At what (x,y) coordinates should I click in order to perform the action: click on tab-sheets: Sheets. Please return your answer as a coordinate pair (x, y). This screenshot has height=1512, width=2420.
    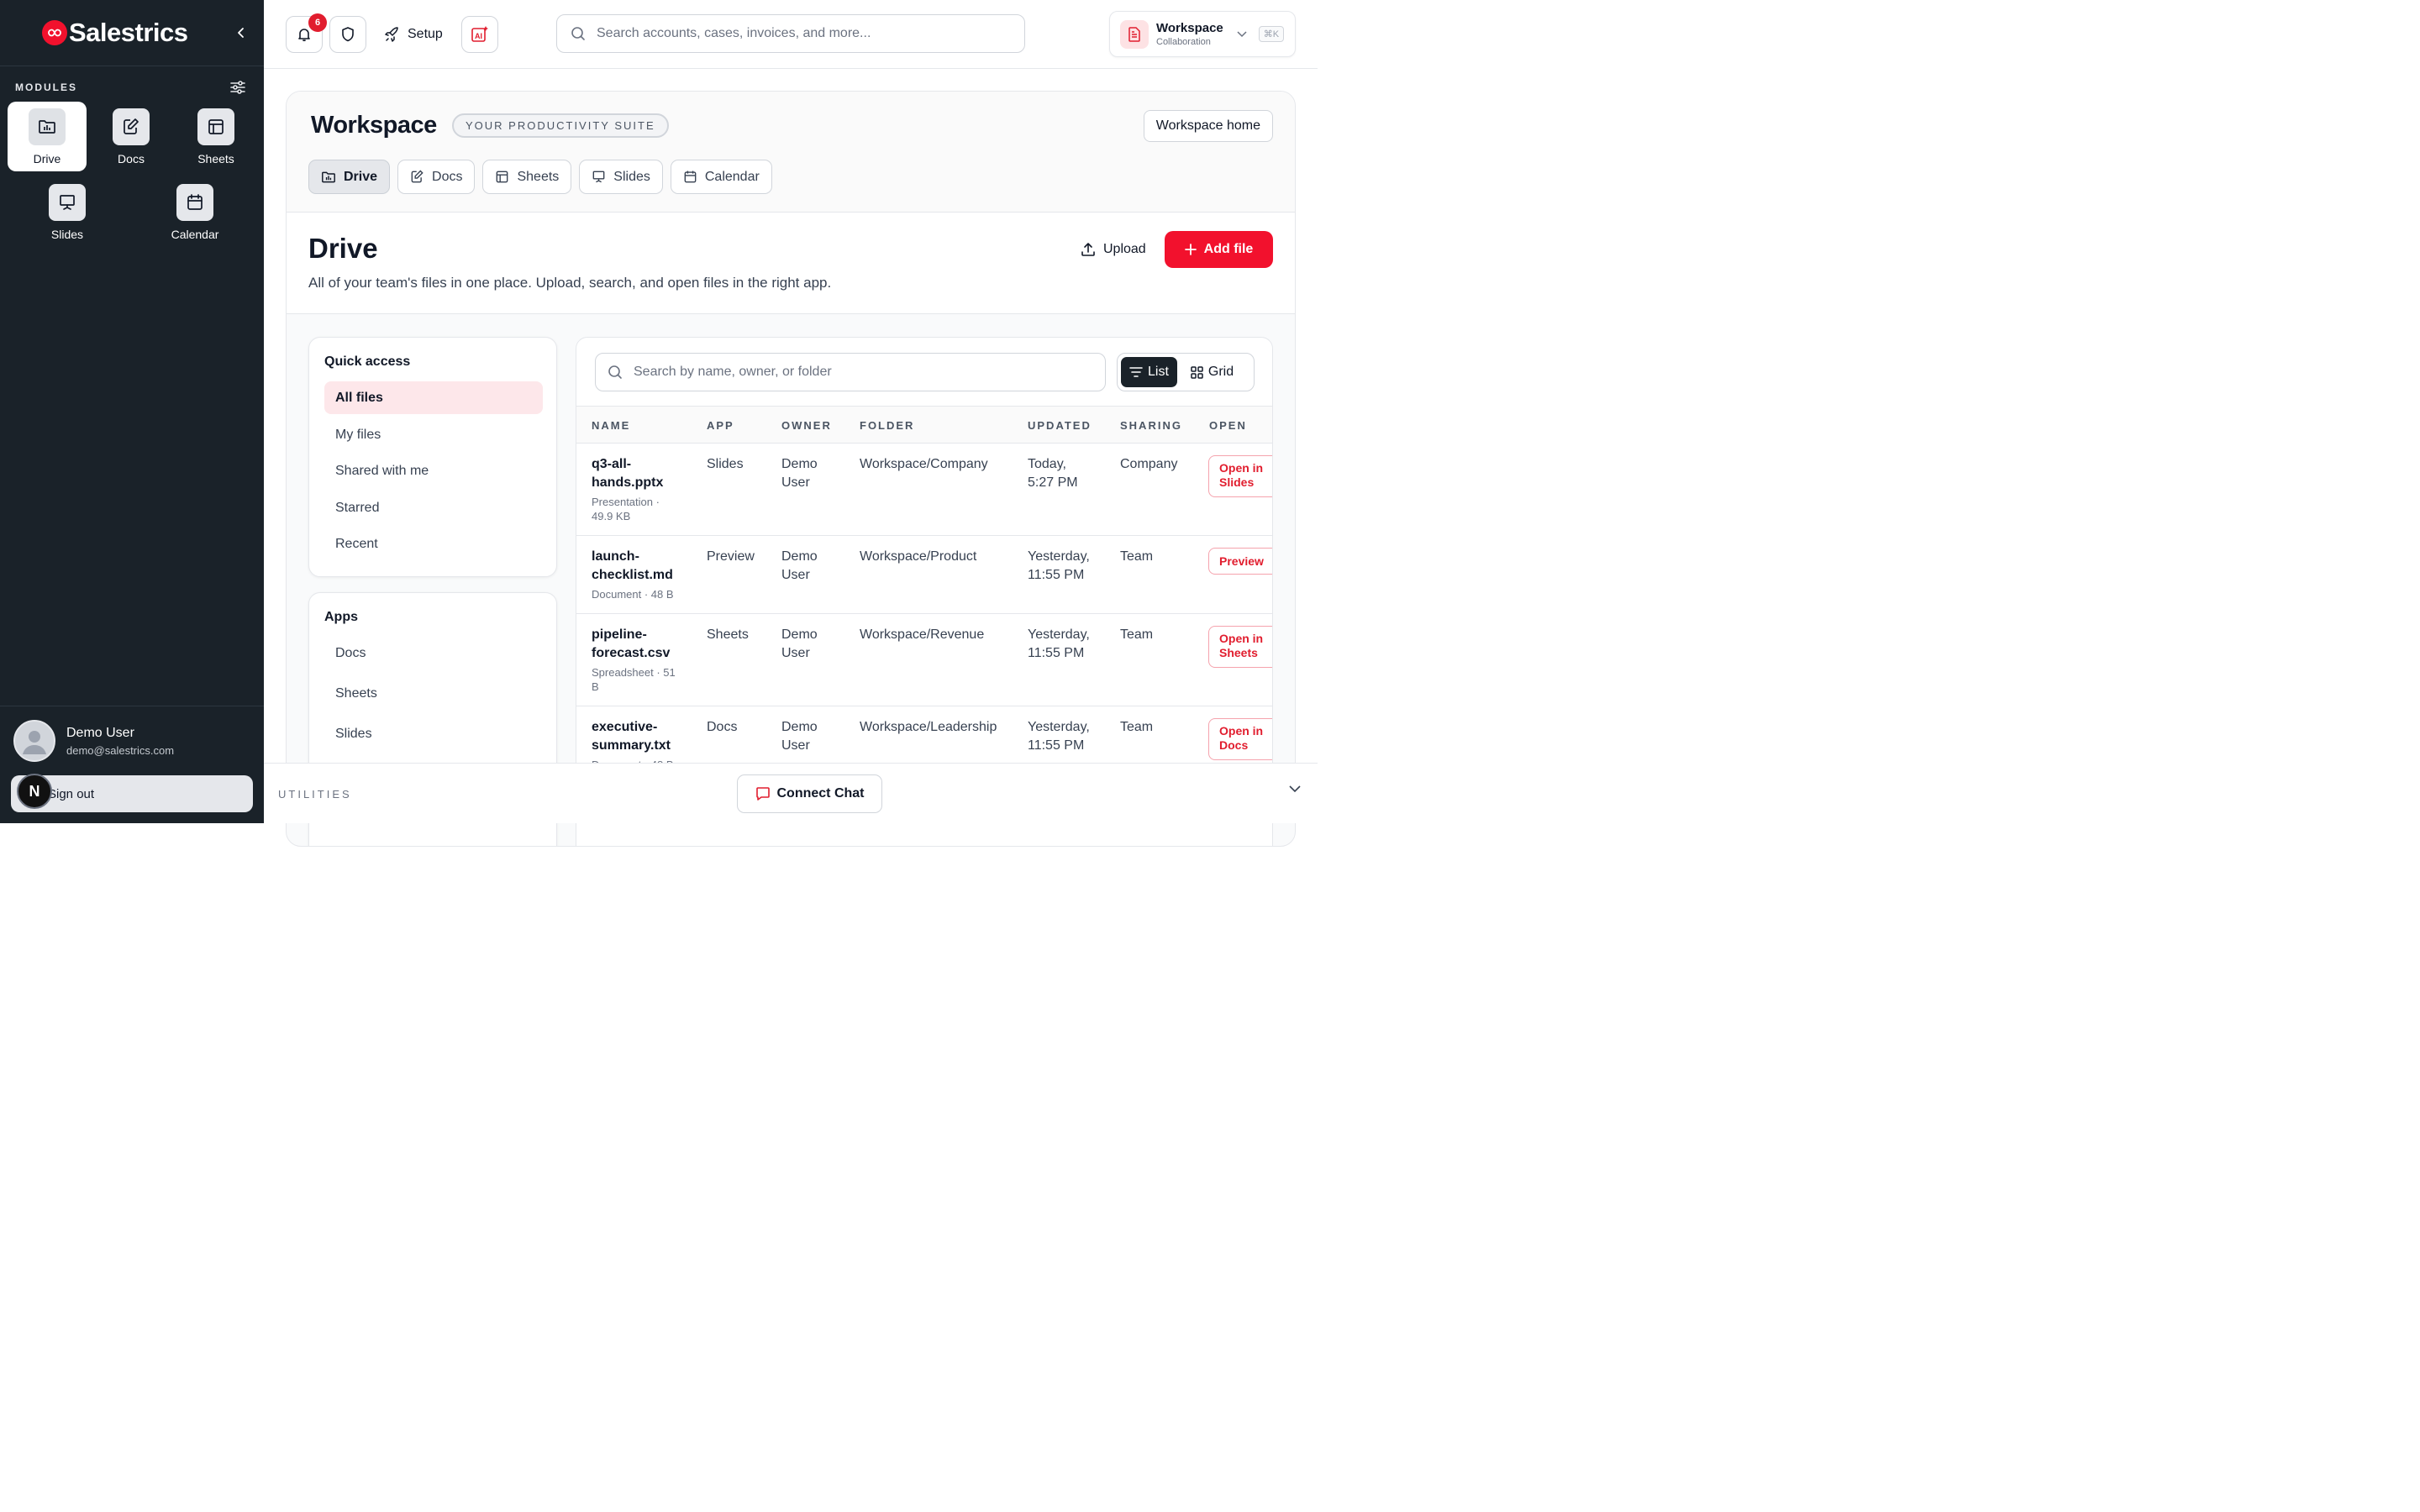
    Looking at the image, I should click on (527, 177).